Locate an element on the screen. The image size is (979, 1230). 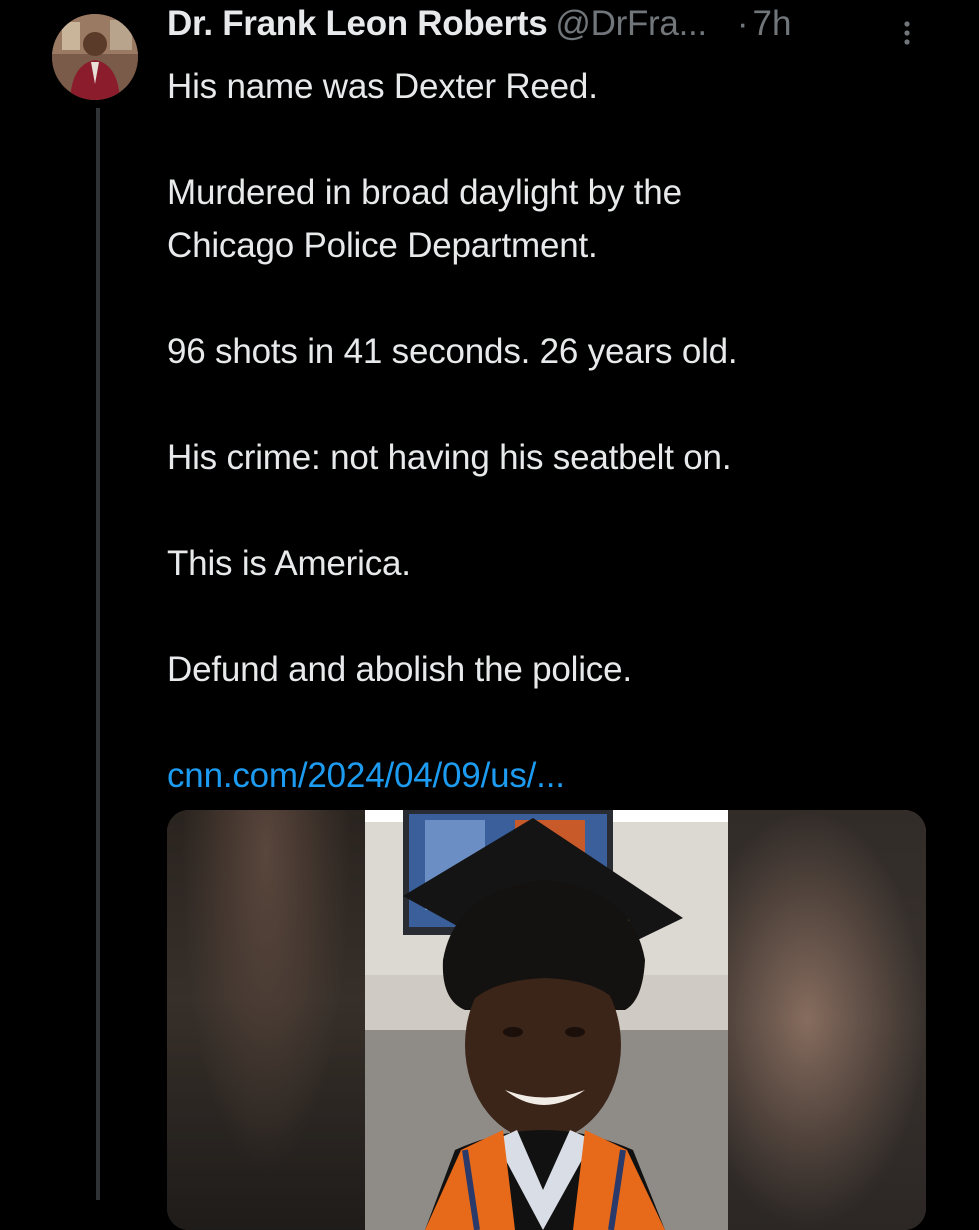
tweet-paragraph: Defund and abolish the police. is located at coordinates (399, 669).